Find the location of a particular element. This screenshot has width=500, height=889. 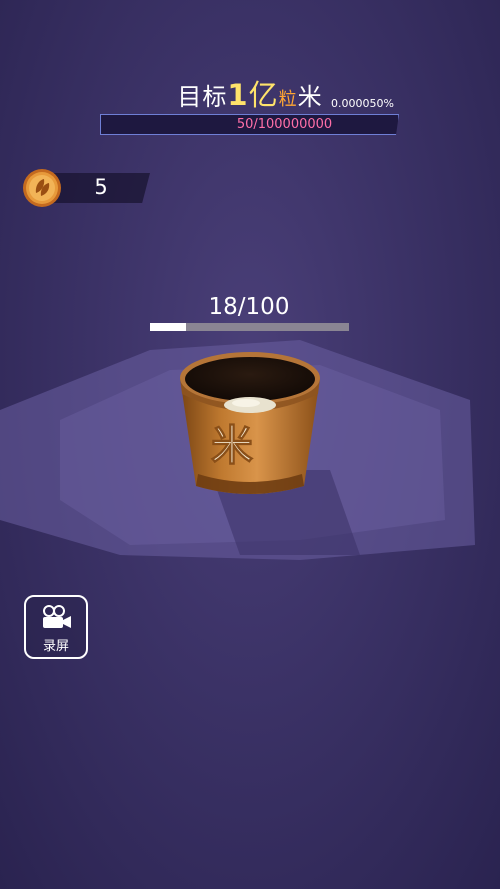

bucket-progress-fill is located at coordinates (168, 327).